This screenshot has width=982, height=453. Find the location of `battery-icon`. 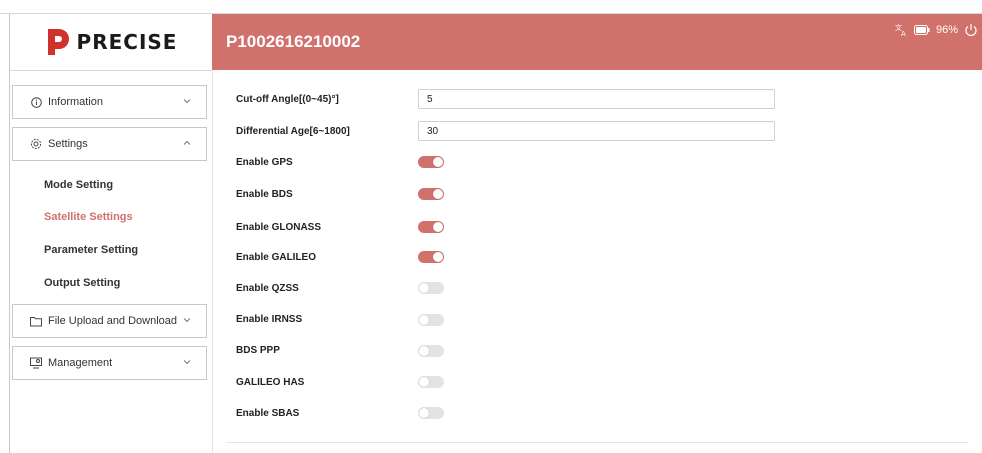

battery-icon is located at coordinates (921, 30).